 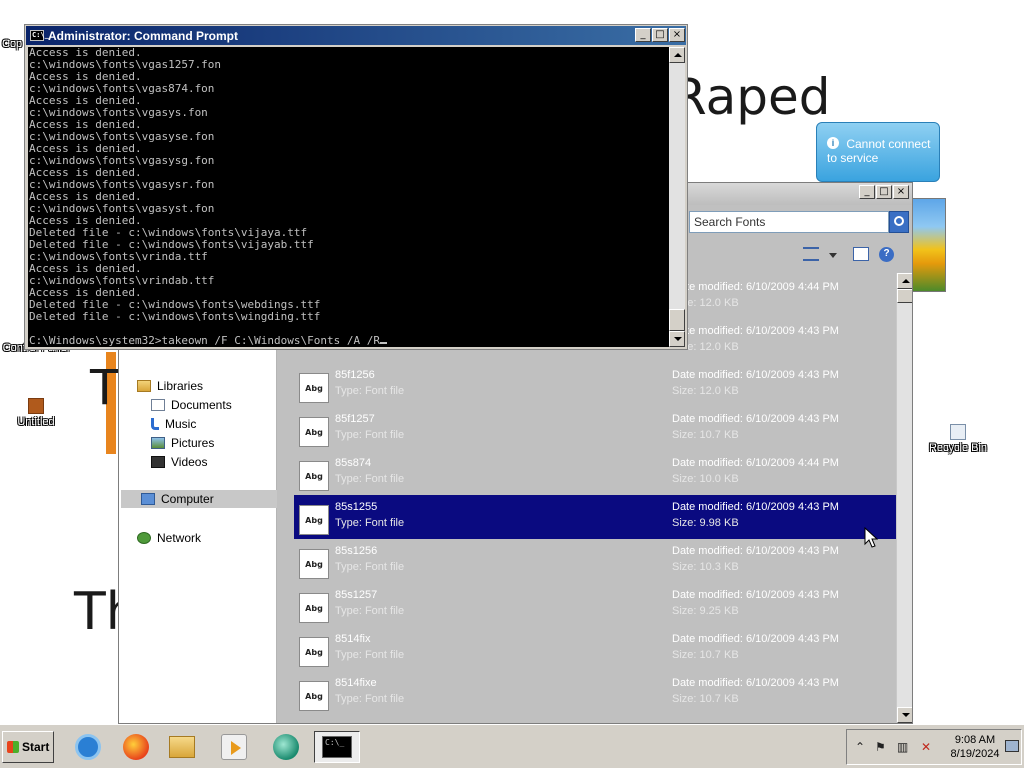 What do you see at coordinates (867, 192) in the screenshot?
I see `explorer-minimize-button: _` at bounding box center [867, 192].